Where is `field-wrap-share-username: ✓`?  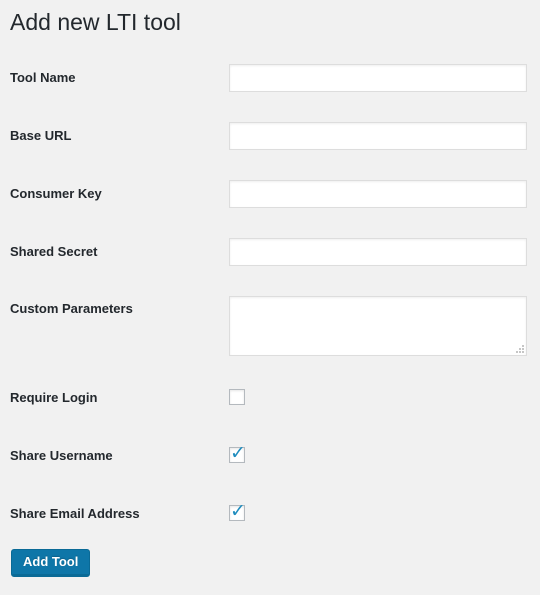
field-wrap-share-username: ✓ is located at coordinates (237, 453).